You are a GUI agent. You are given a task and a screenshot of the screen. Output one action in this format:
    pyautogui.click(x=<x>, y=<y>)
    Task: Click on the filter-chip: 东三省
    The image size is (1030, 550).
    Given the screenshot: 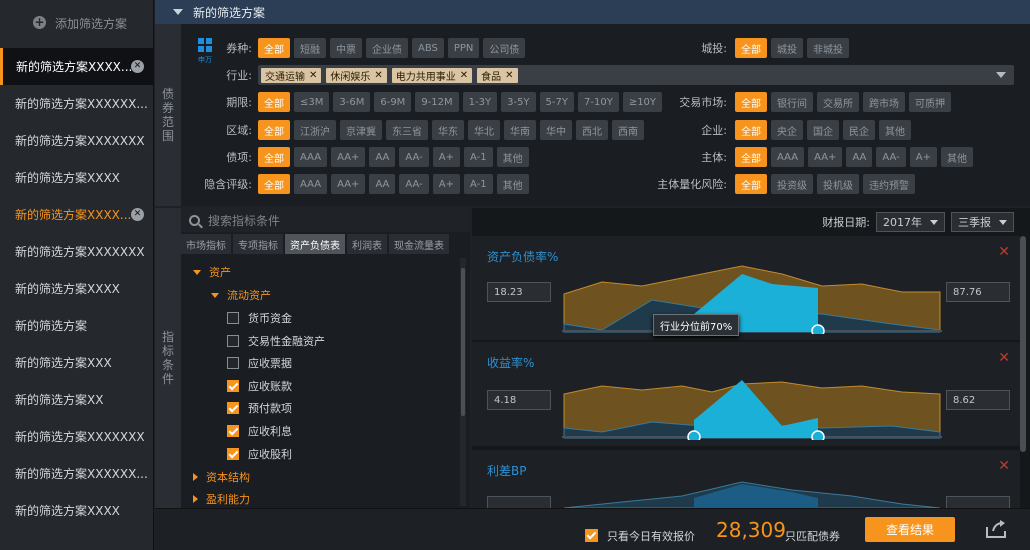 What is the action you would take?
    pyautogui.click(x=407, y=130)
    